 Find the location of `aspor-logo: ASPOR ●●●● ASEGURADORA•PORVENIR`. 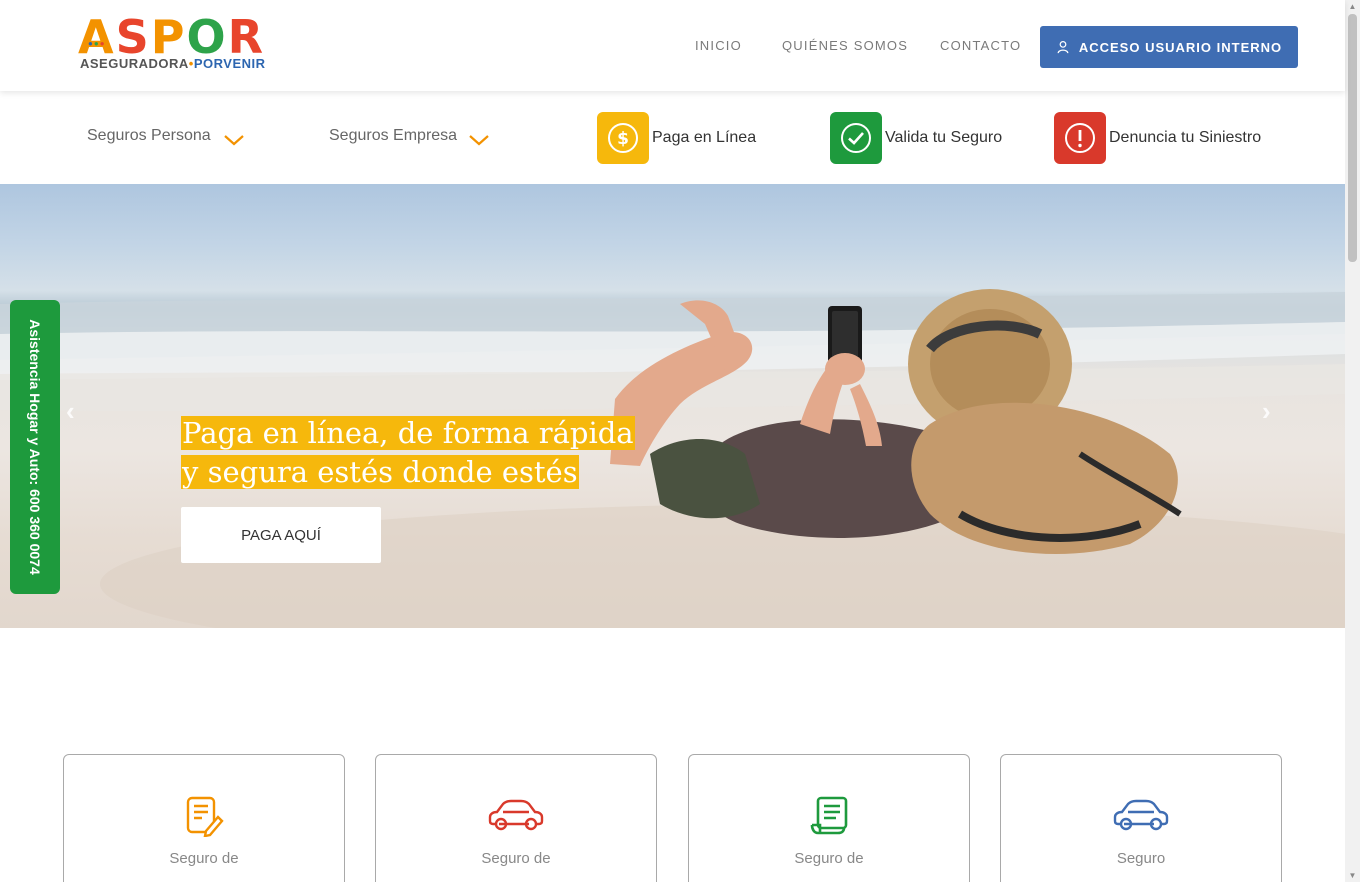

aspor-logo: ASPOR ●●●● ASEGURADORA•PORVENIR is located at coordinates (194, 42).